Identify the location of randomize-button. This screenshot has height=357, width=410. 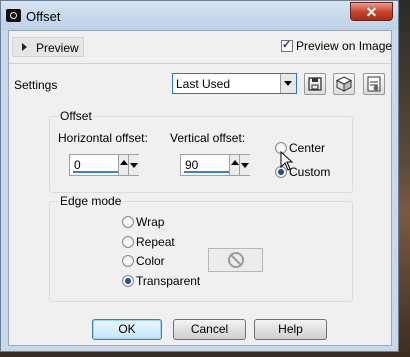
(344, 84).